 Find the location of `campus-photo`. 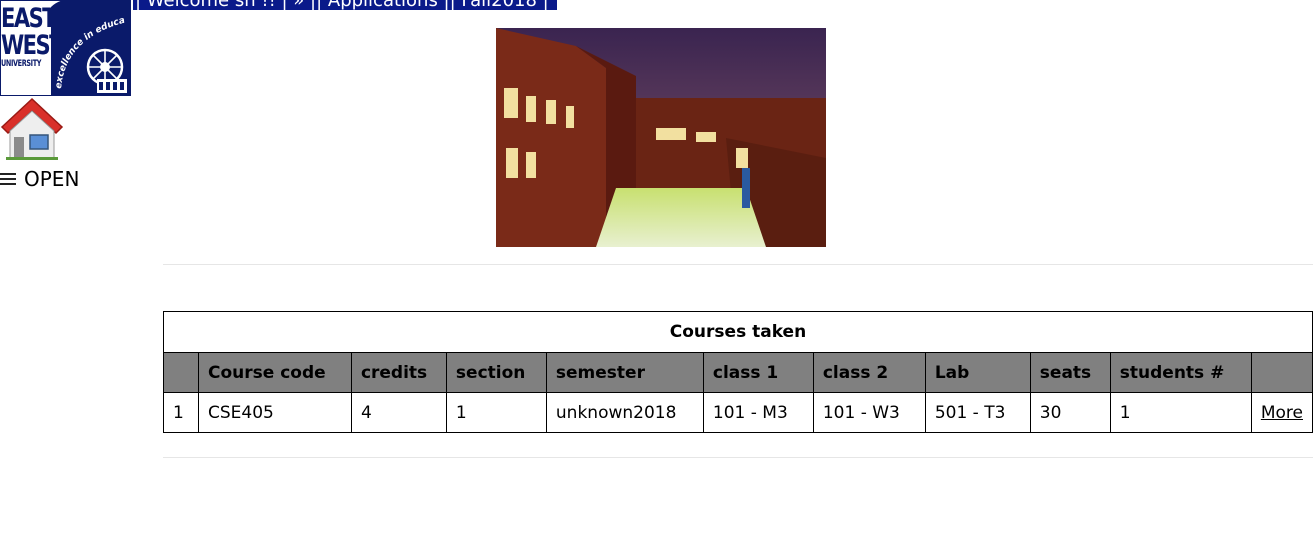

campus-photo is located at coordinates (661, 137).